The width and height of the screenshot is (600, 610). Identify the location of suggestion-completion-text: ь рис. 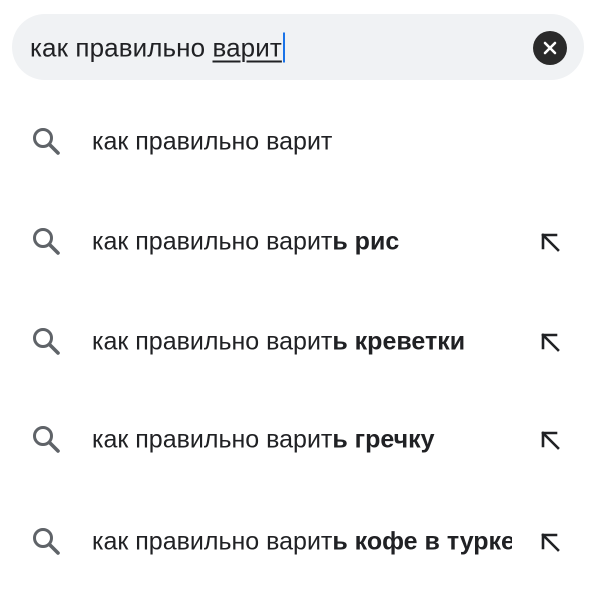
(366, 241).